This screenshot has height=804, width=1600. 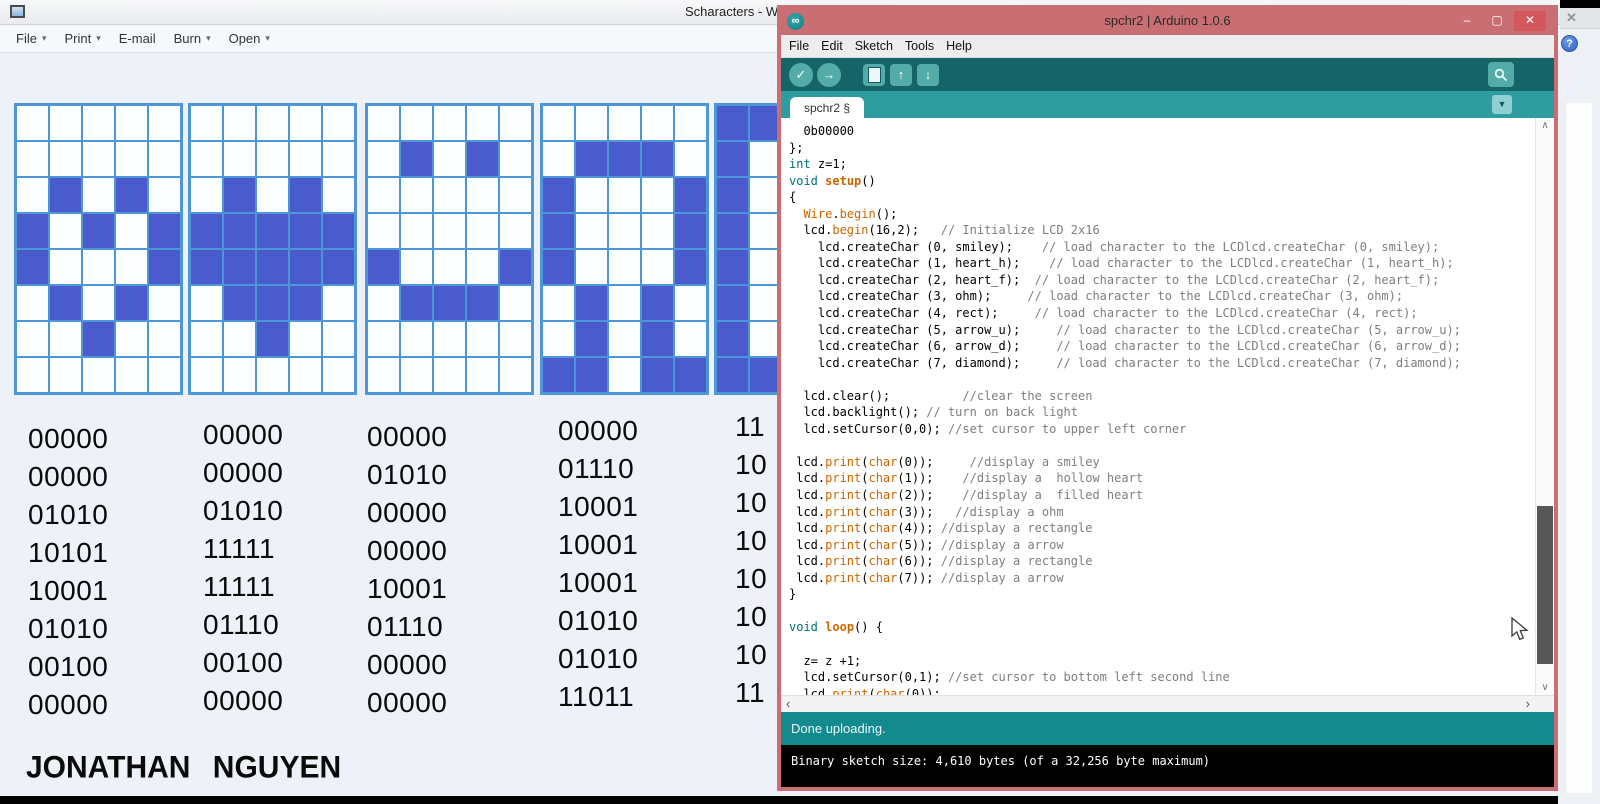 What do you see at coordinates (1544, 406) in the screenshot?
I see `vertical-scrollbar: ∧ ∨` at bounding box center [1544, 406].